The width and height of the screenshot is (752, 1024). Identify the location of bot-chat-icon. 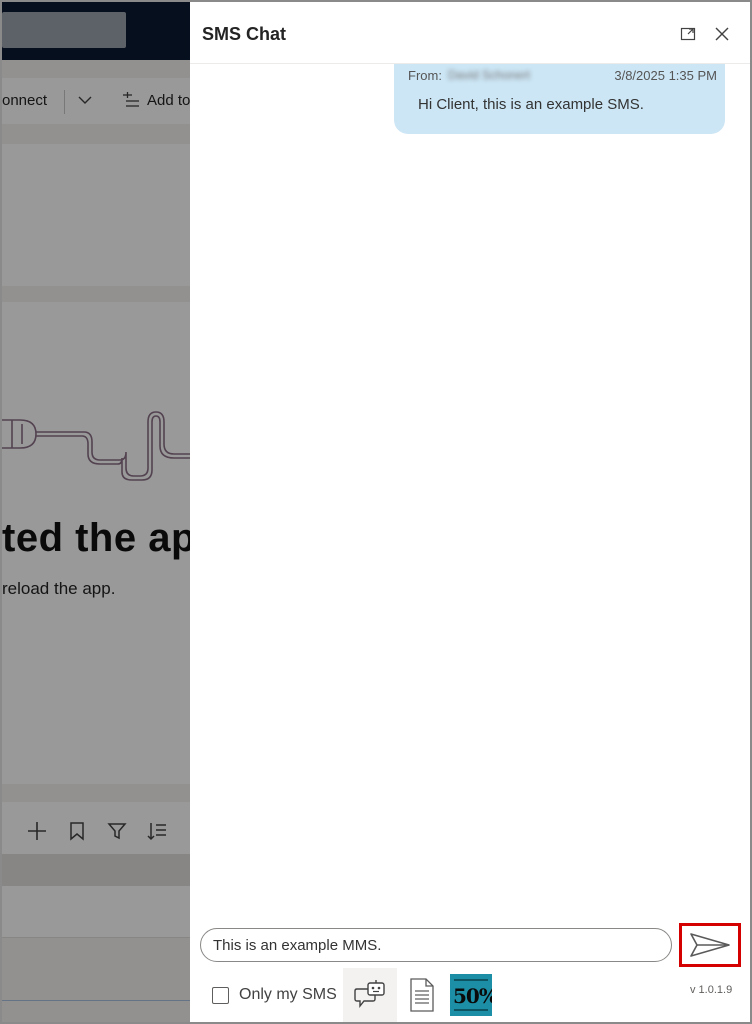
(369, 994).